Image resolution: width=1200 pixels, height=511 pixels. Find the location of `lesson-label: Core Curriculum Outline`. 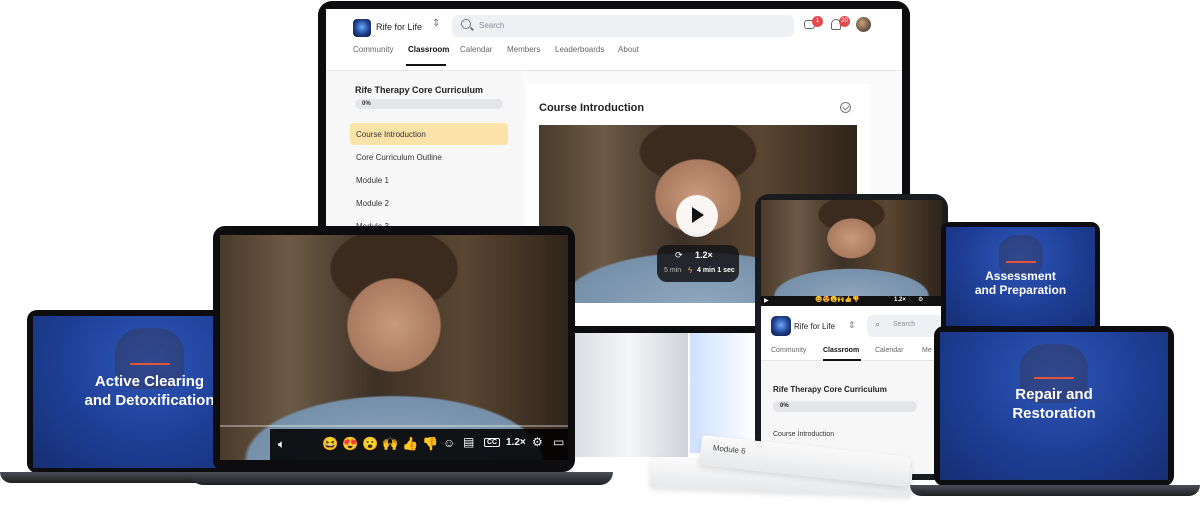

lesson-label: Core Curriculum Outline is located at coordinates (399, 157).